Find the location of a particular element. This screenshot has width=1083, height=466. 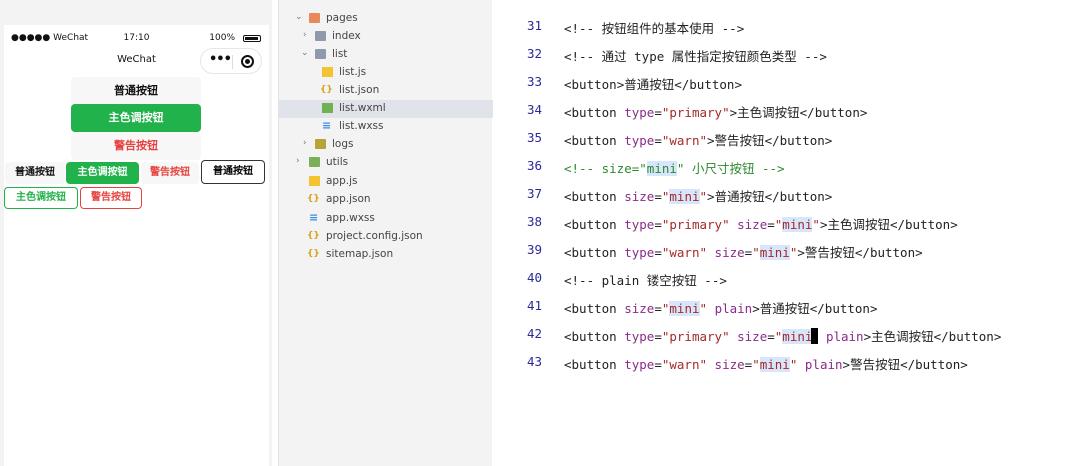

close-miniprogram-icon is located at coordinates (247, 61).